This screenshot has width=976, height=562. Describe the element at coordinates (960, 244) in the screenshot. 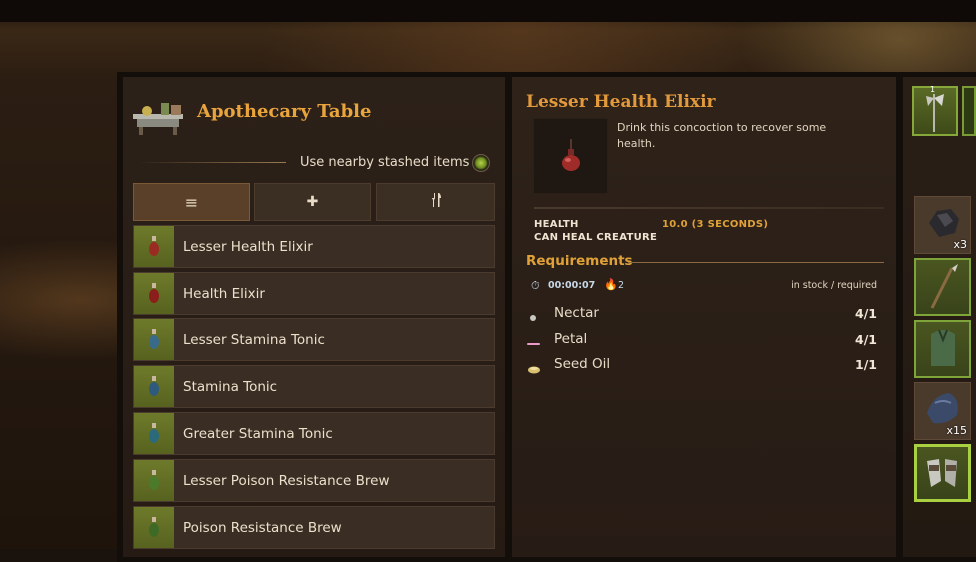

I see `item-count: x3` at that location.